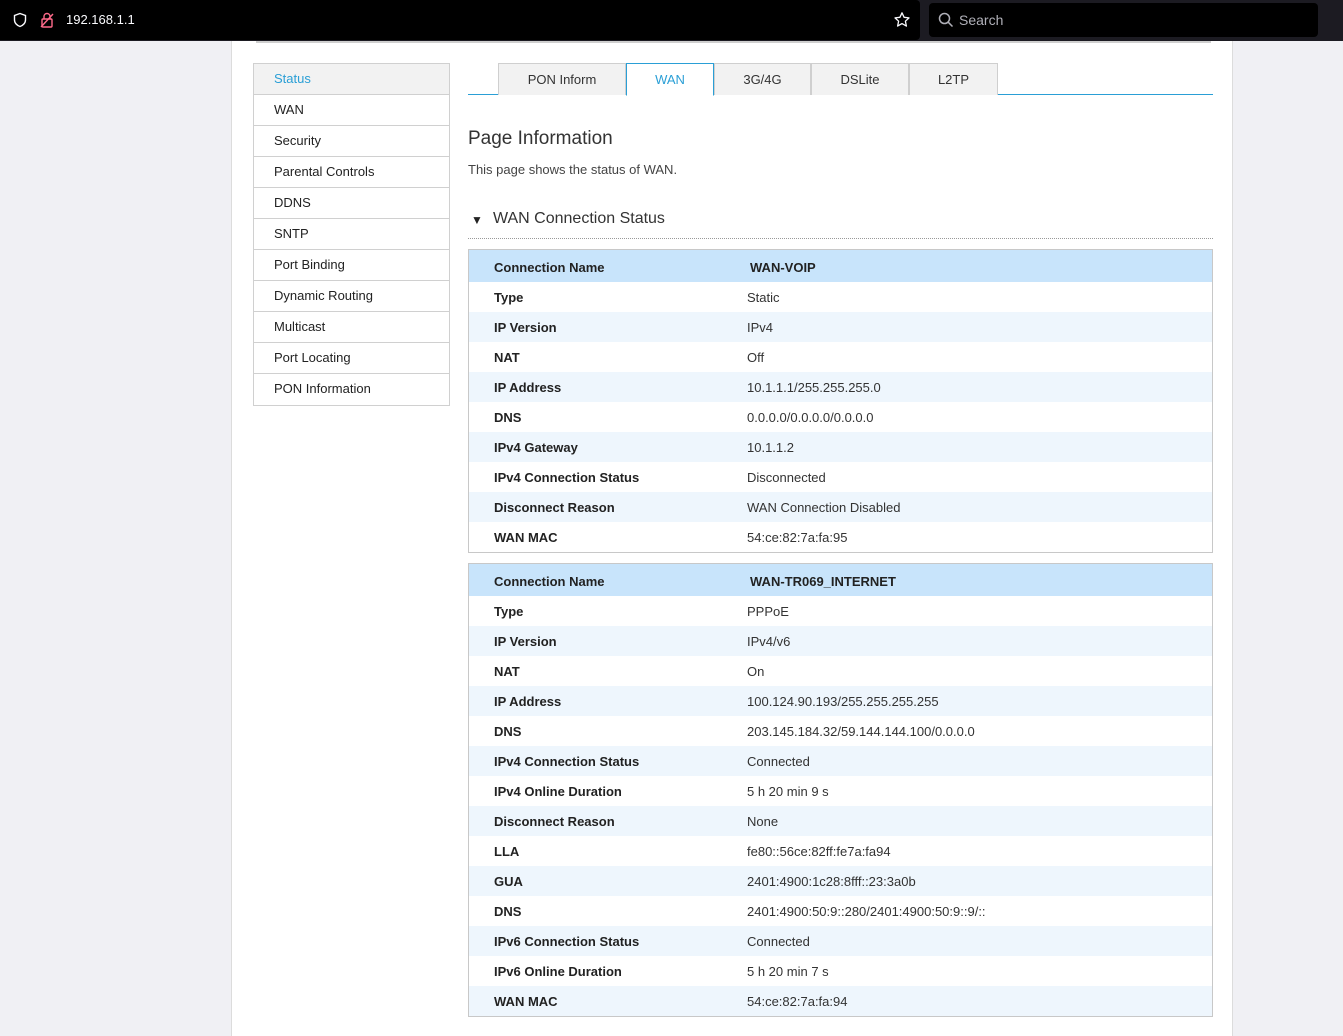  Describe the element at coordinates (351, 296) in the screenshot. I see `sidebar-item-dynamic-routing: Dynamic Routing` at that location.